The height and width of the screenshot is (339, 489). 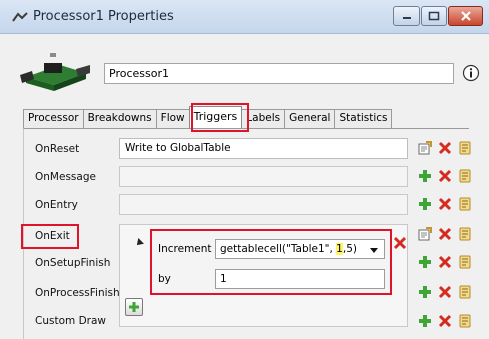 What do you see at coordinates (185, 249) in the screenshot?
I see `increment-label: Increment` at bounding box center [185, 249].